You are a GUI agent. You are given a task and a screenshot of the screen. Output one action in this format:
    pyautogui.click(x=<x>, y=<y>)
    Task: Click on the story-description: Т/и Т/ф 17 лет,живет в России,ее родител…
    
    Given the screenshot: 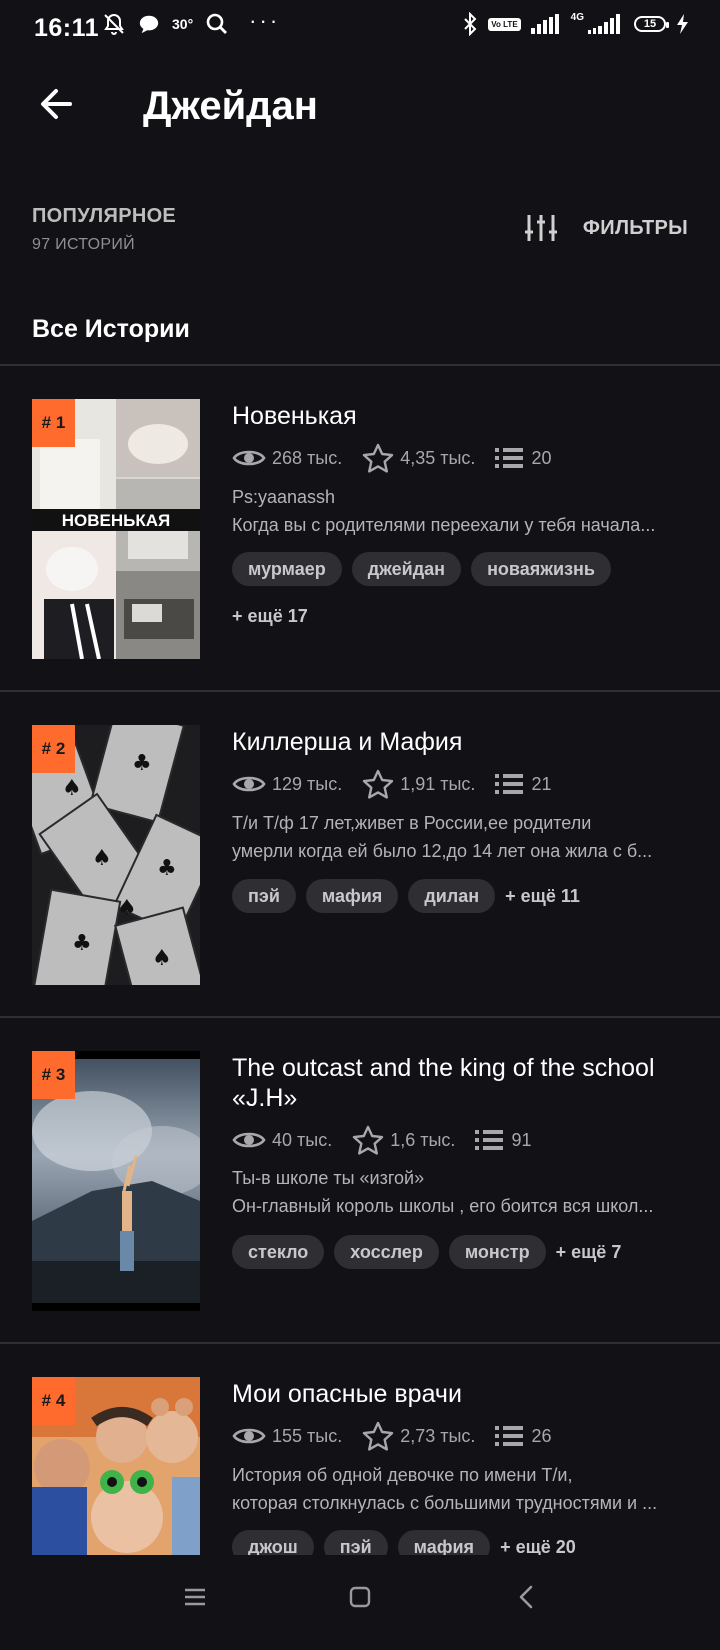 What is the action you would take?
    pyautogui.click(x=462, y=837)
    